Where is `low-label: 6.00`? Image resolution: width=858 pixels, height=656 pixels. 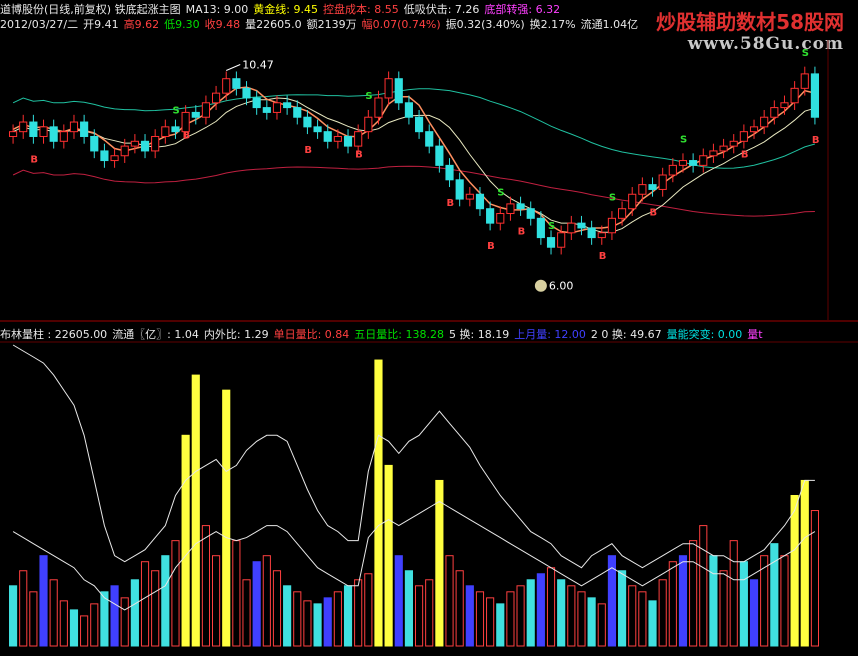
low-label: 6.00 is located at coordinates (561, 286).